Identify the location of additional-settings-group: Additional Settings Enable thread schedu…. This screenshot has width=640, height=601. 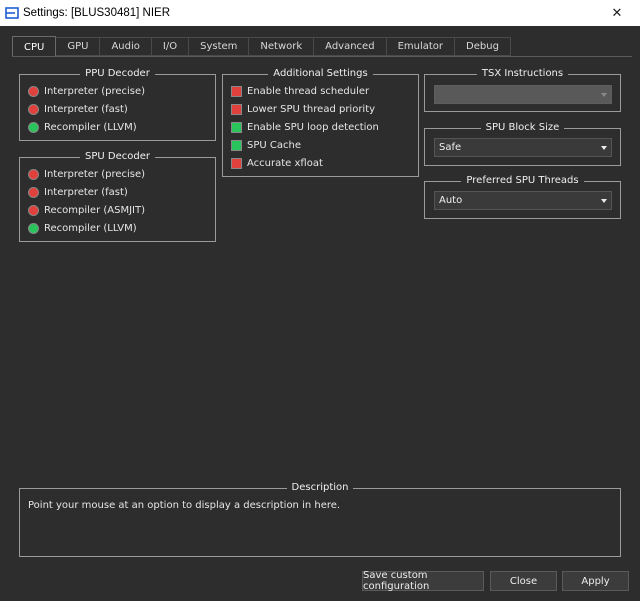
(320, 122).